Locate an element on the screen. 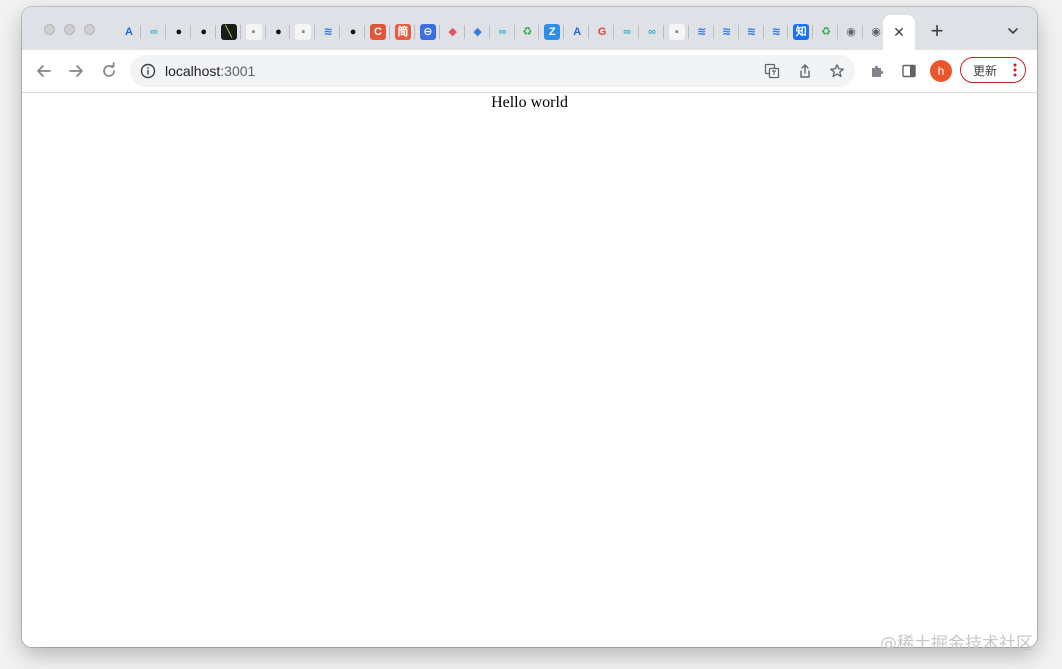 This screenshot has width=1062, height=669. url-host: localhost is located at coordinates (193, 71).